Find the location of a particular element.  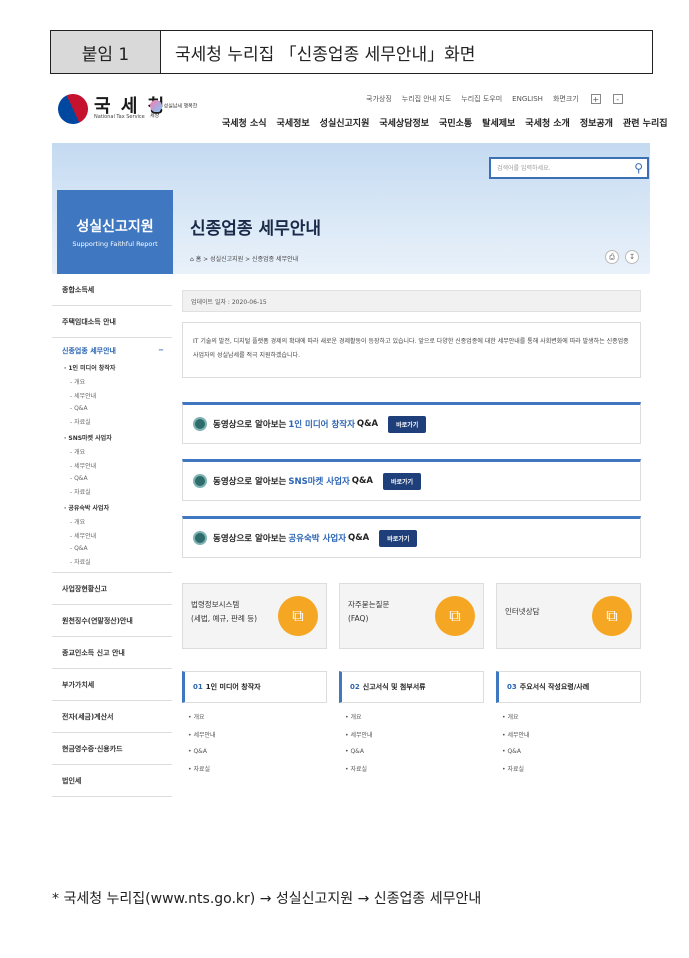

util-zoom-label: 화면크기 is located at coordinates (565, 99).